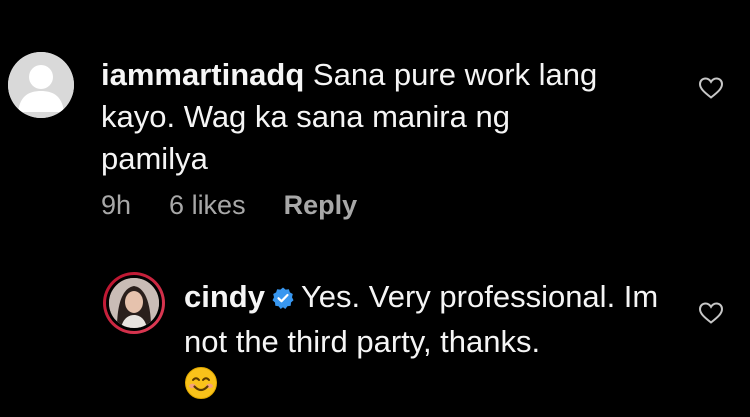  I want to click on comment-username: iammartinadq, so click(202, 74).